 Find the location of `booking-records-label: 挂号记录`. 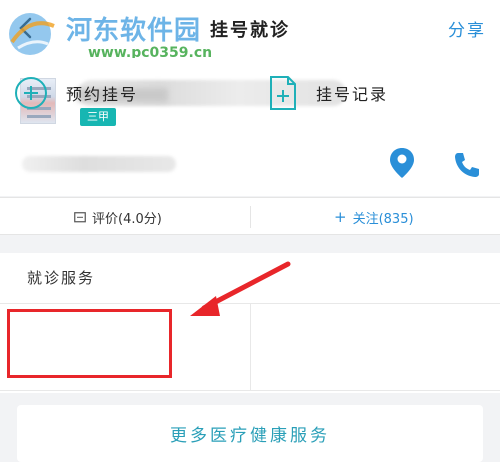

booking-records-label: 挂号记录 is located at coordinates (352, 94).